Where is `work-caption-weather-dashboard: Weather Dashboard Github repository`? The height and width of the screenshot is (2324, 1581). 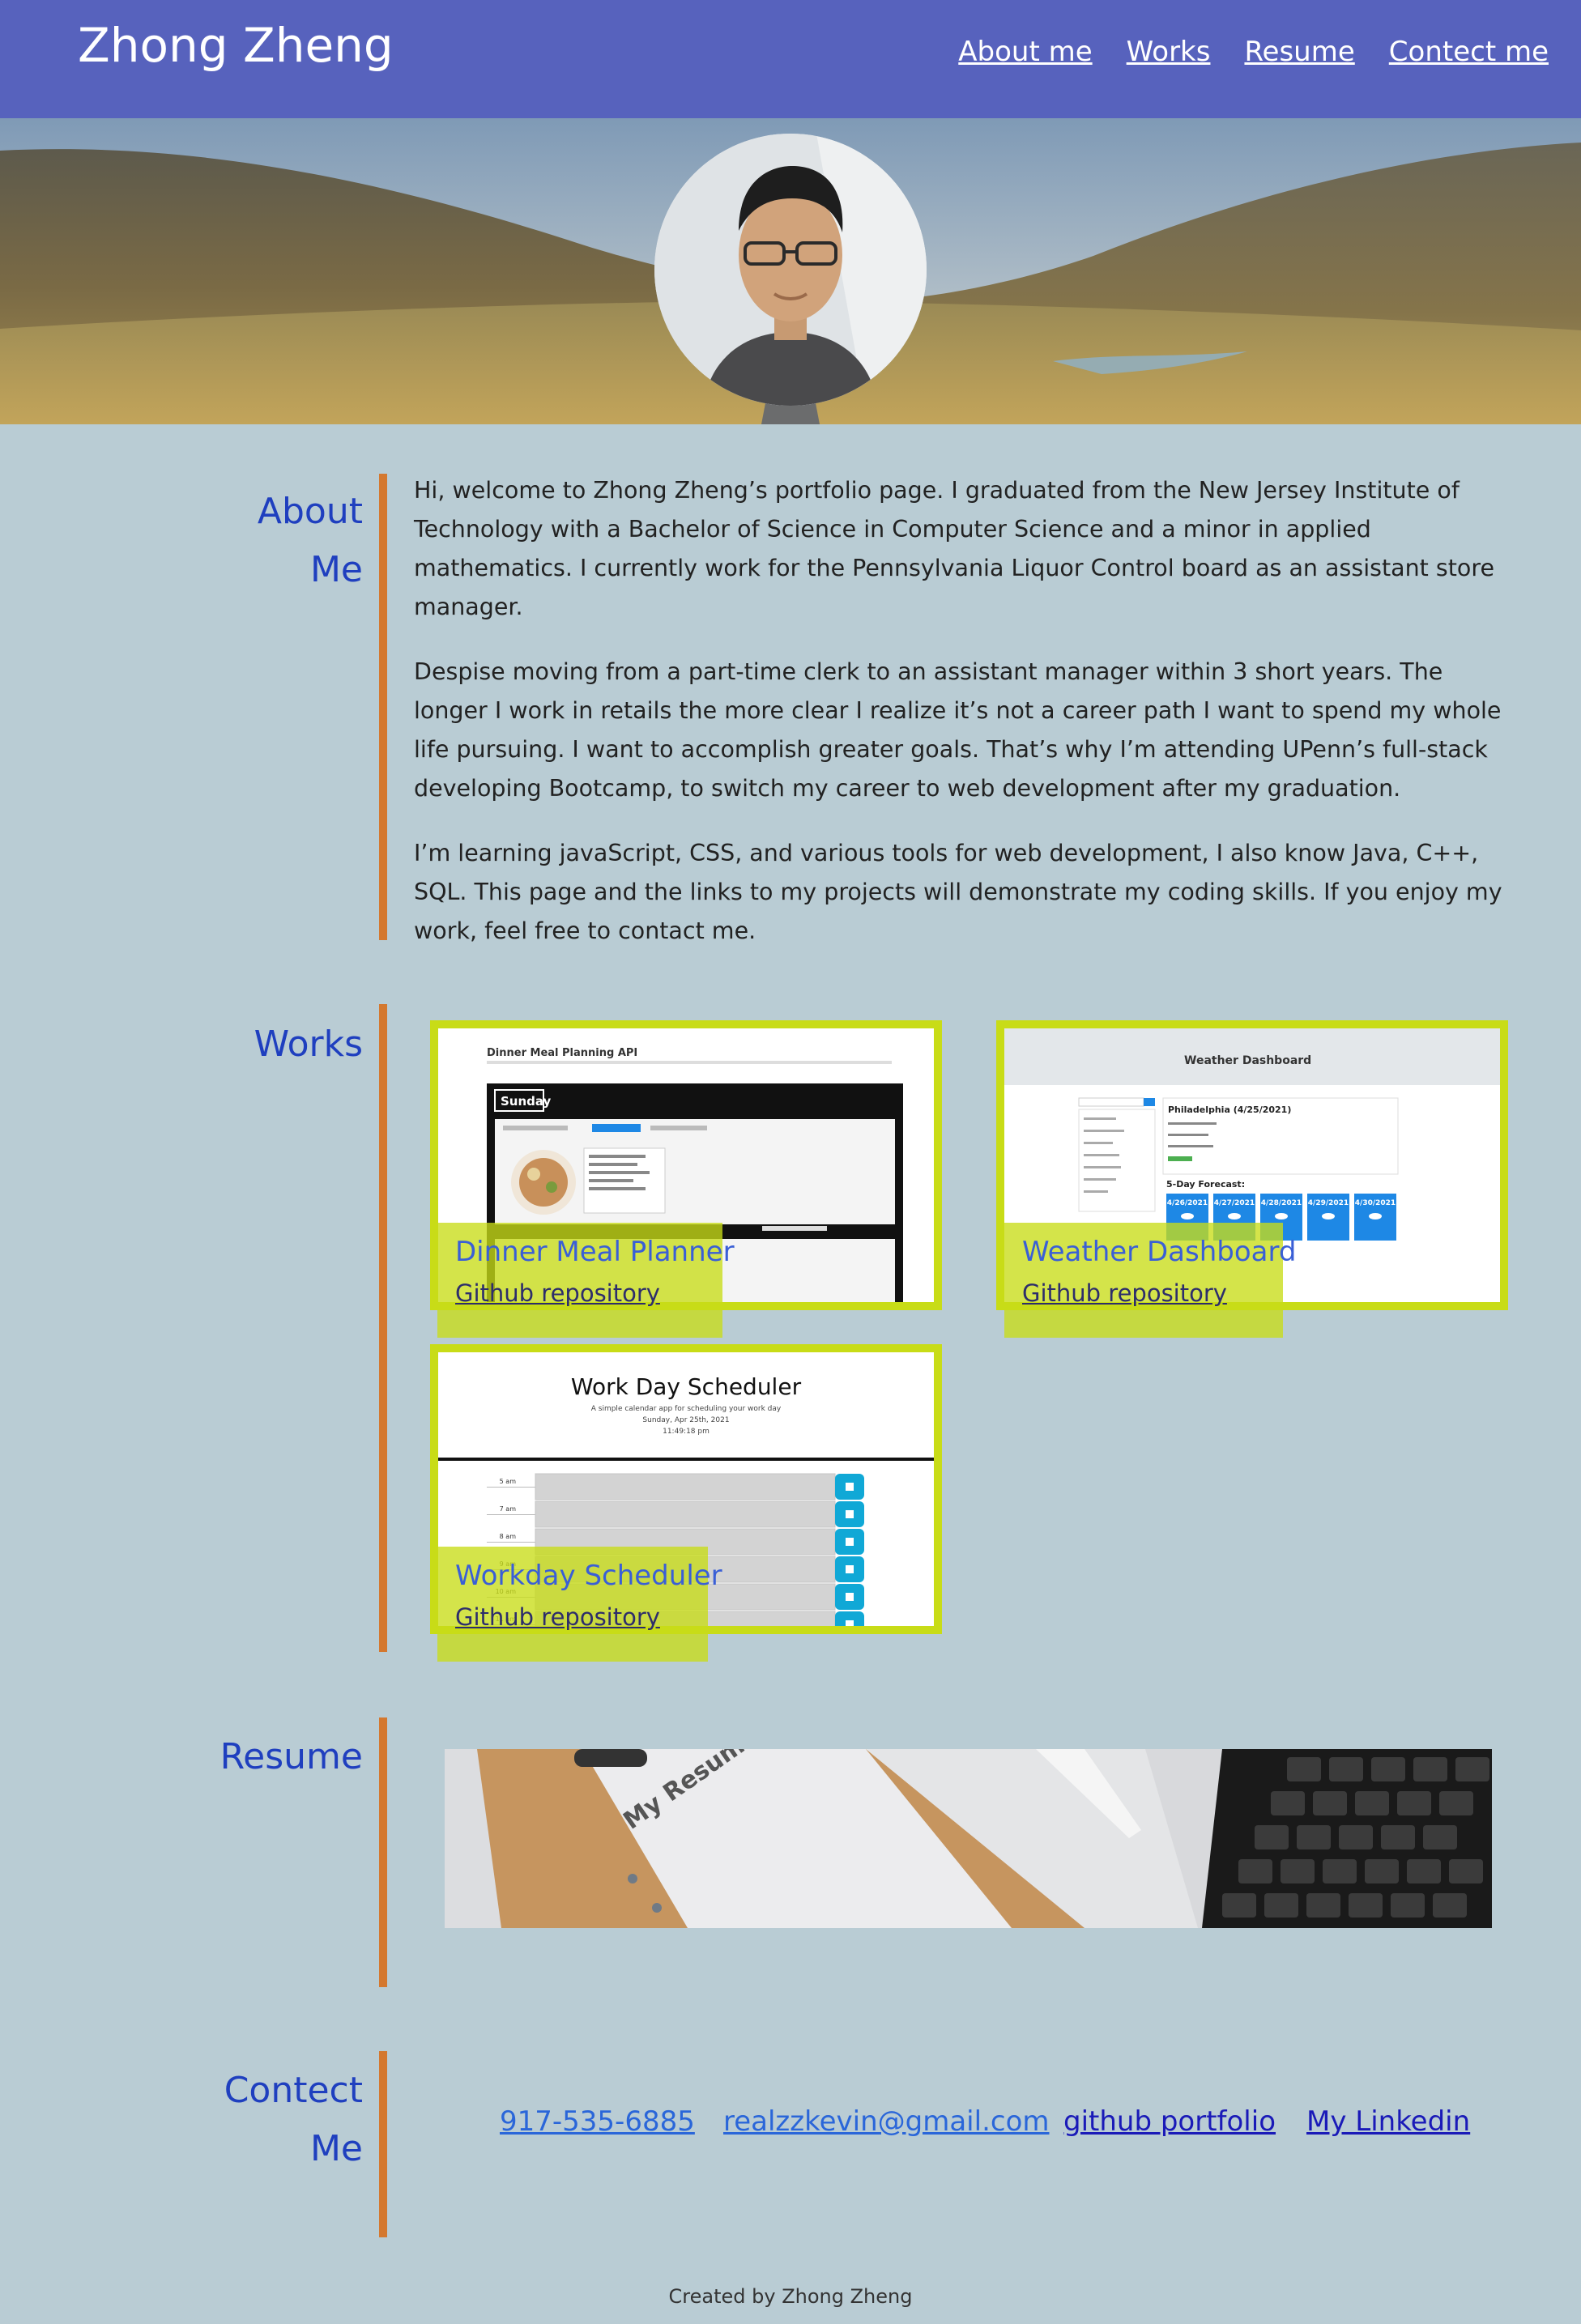
work-caption-weather-dashboard: Weather Dashboard Github repository is located at coordinates (1150, 1281).